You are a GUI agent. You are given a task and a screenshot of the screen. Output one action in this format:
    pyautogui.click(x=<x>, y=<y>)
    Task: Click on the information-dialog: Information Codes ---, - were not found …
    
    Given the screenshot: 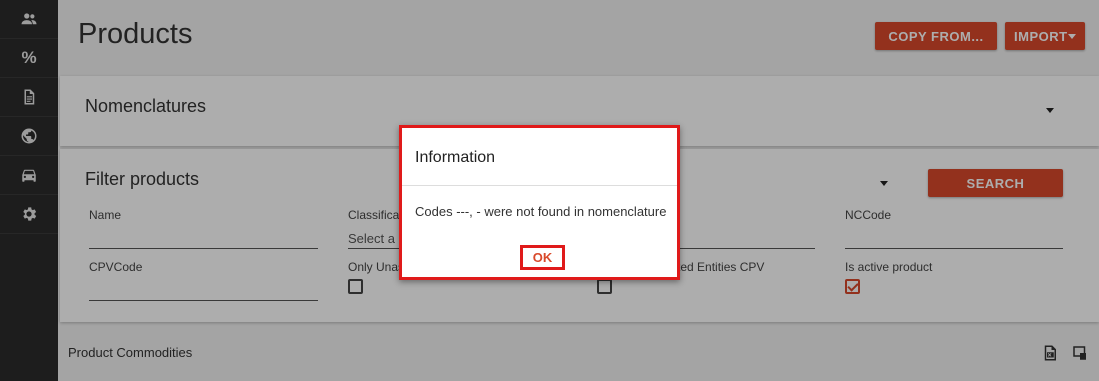 What is the action you would take?
    pyautogui.click(x=539, y=202)
    